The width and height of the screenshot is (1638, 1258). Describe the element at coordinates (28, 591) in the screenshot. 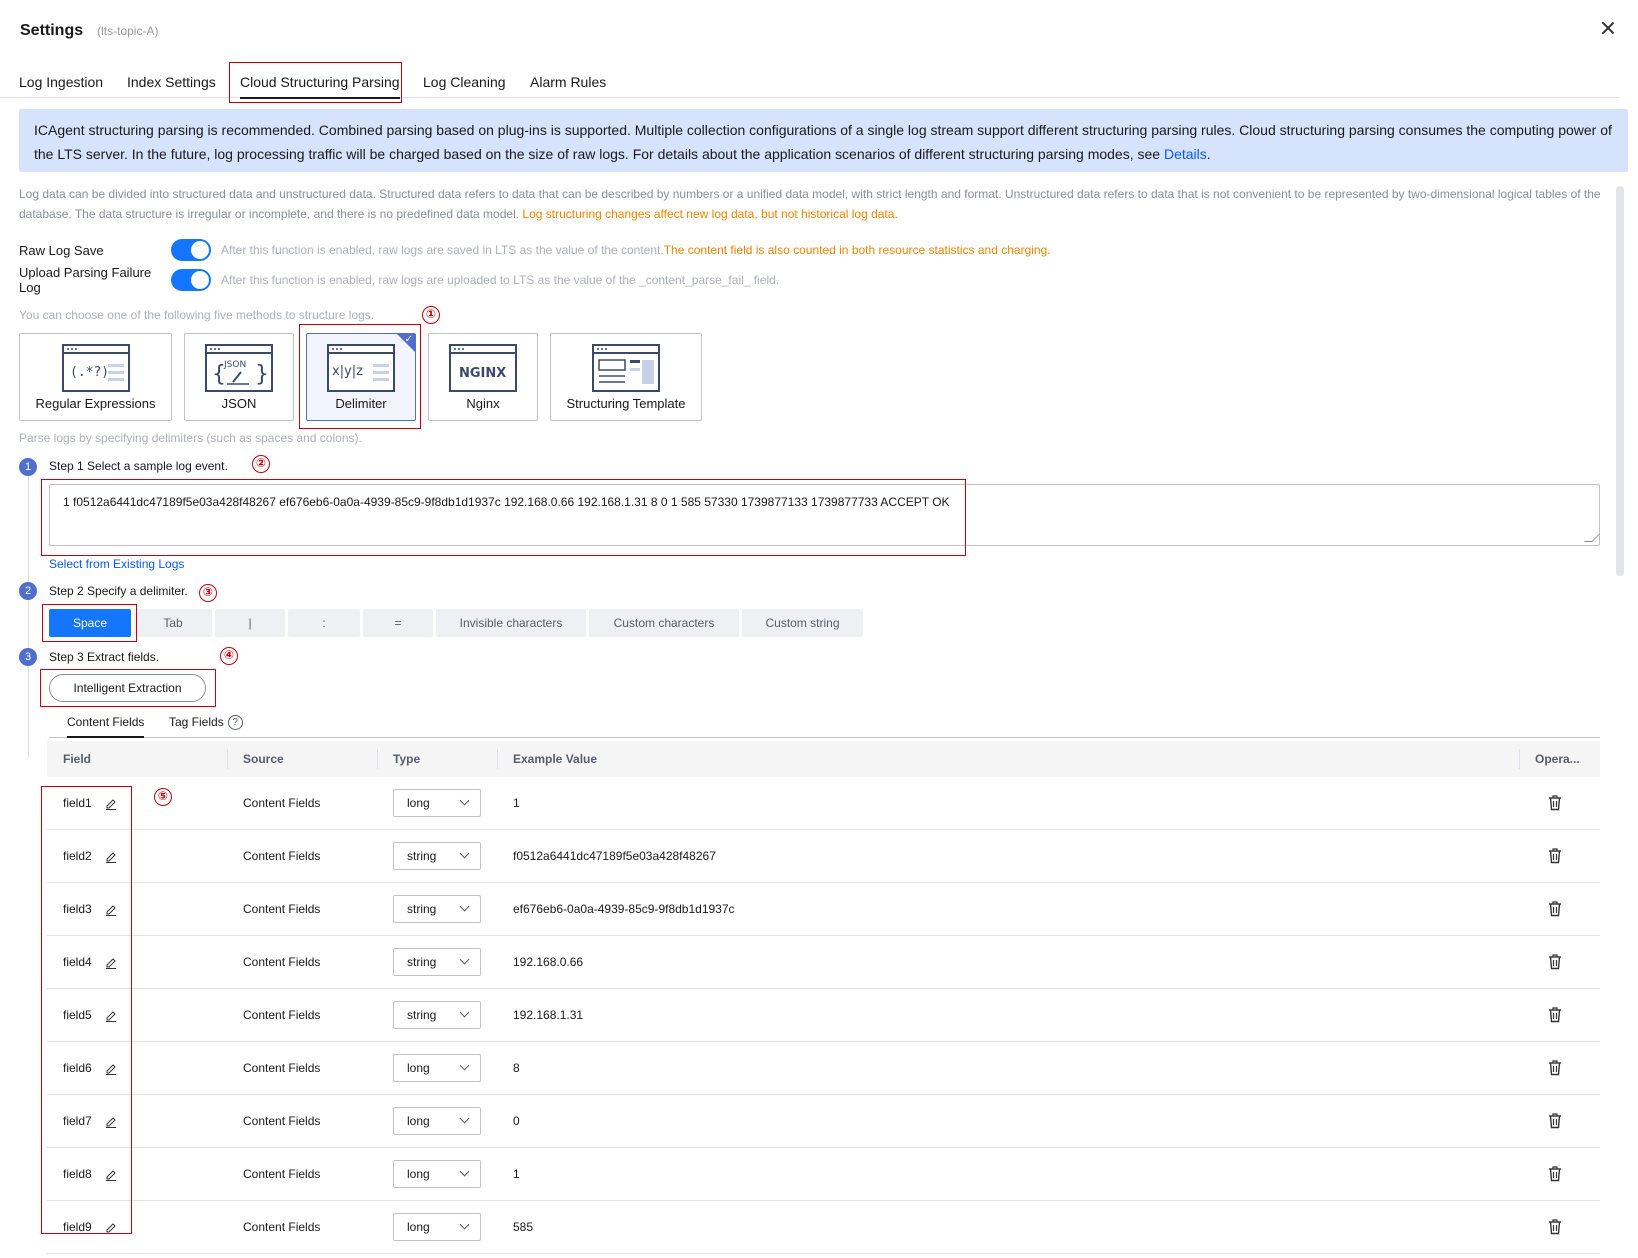

I see `step-2-badge: 2` at that location.